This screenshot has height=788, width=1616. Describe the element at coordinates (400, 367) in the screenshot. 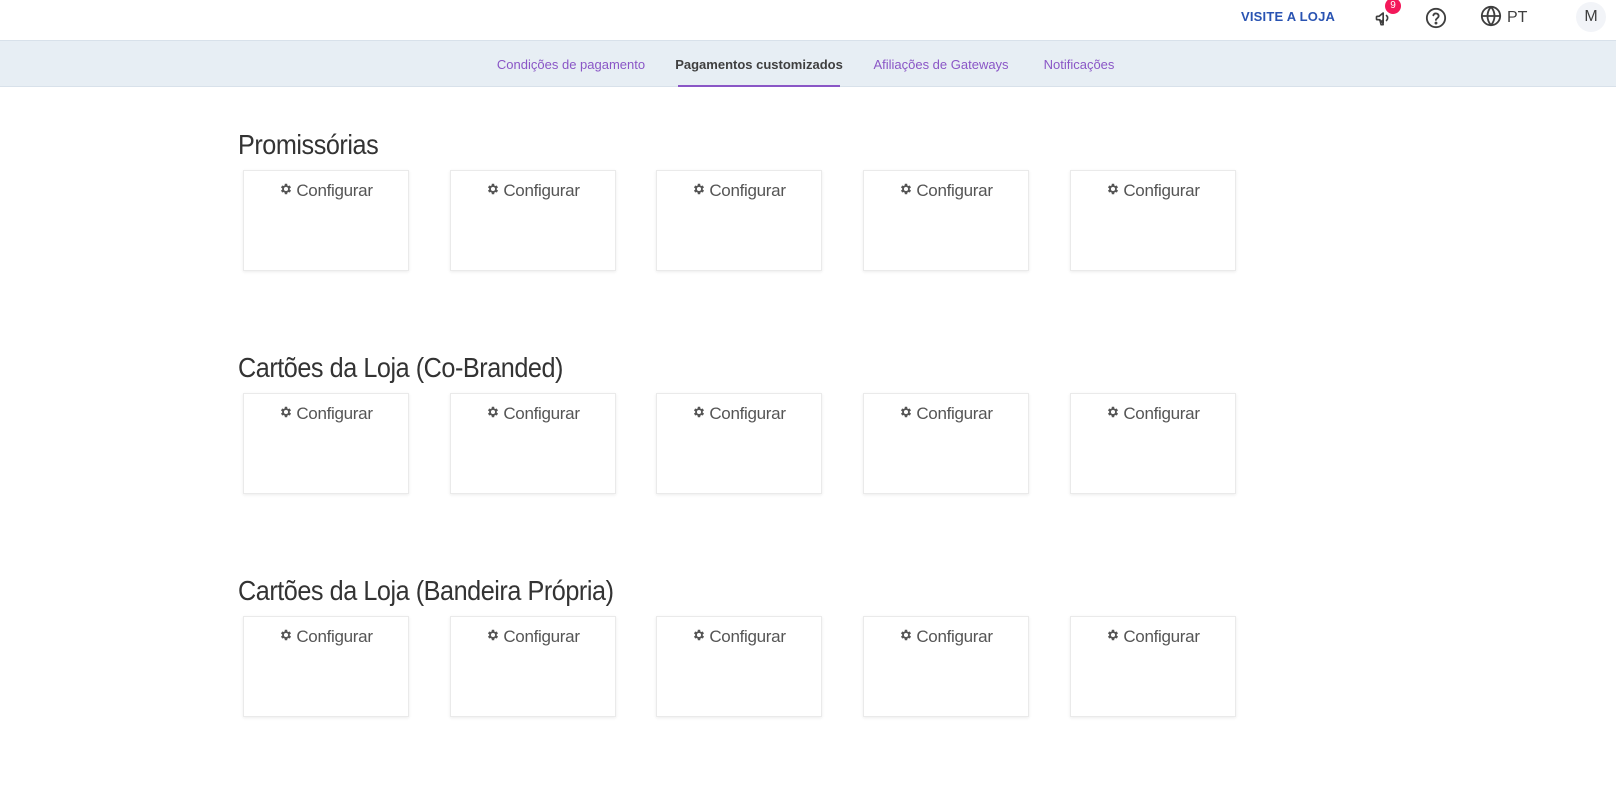

I see `section-title: Cartões da Loja (Co-Branded)` at that location.